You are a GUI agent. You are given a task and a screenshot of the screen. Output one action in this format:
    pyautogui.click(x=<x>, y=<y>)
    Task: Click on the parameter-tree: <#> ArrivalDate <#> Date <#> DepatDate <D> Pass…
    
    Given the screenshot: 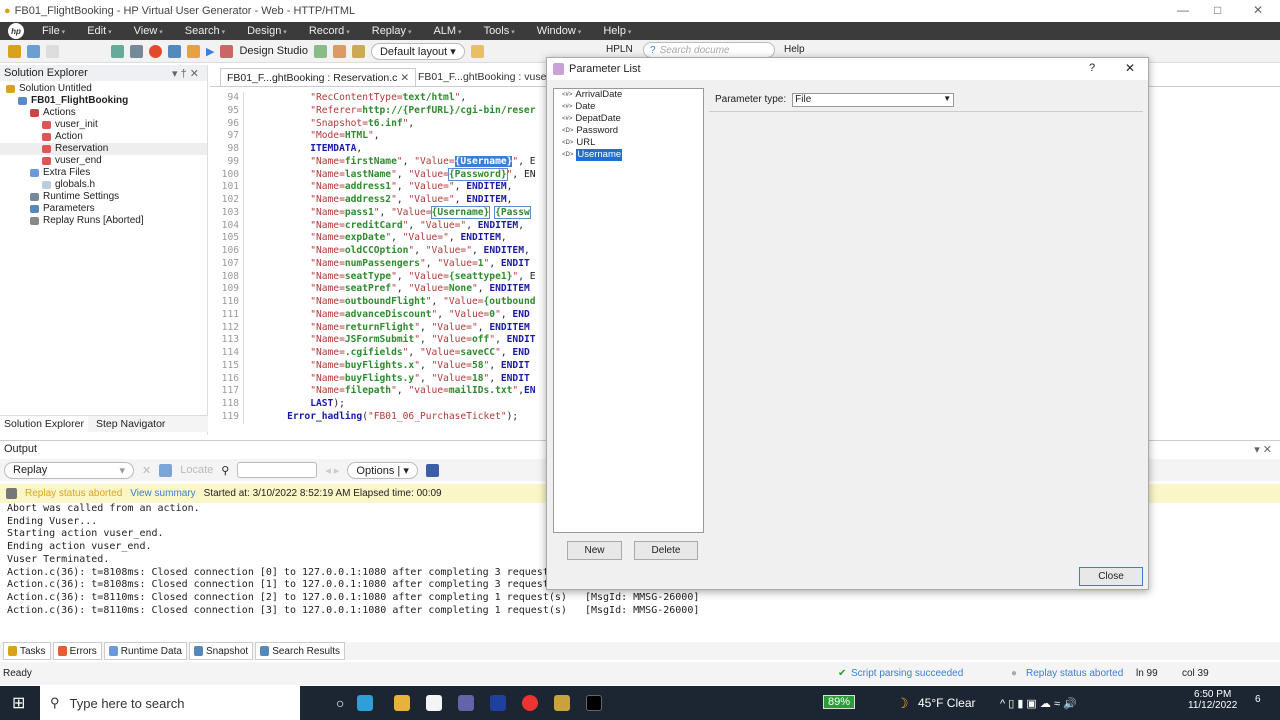 What is the action you would take?
    pyautogui.click(x=628, y=310)
    